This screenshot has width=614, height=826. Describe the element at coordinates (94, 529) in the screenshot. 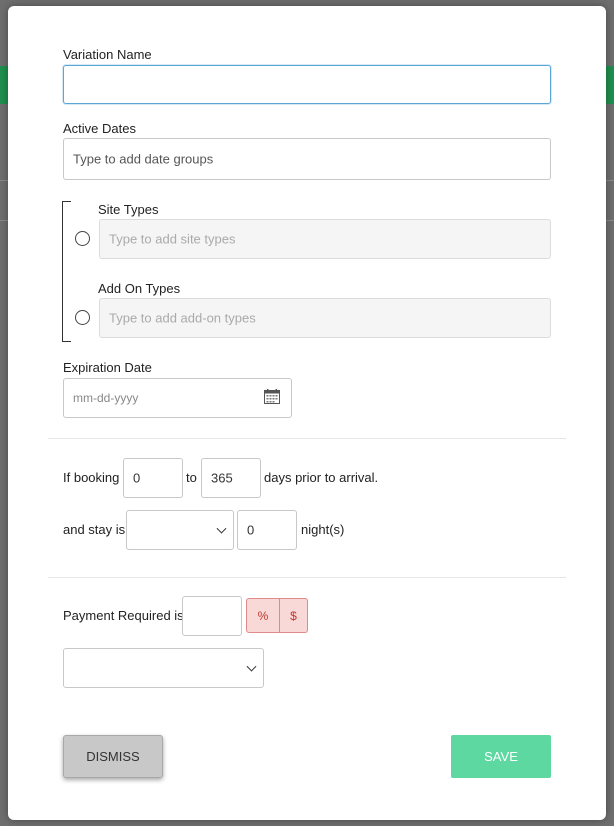

I see `stay-prefix-text: and stay is` at that location.